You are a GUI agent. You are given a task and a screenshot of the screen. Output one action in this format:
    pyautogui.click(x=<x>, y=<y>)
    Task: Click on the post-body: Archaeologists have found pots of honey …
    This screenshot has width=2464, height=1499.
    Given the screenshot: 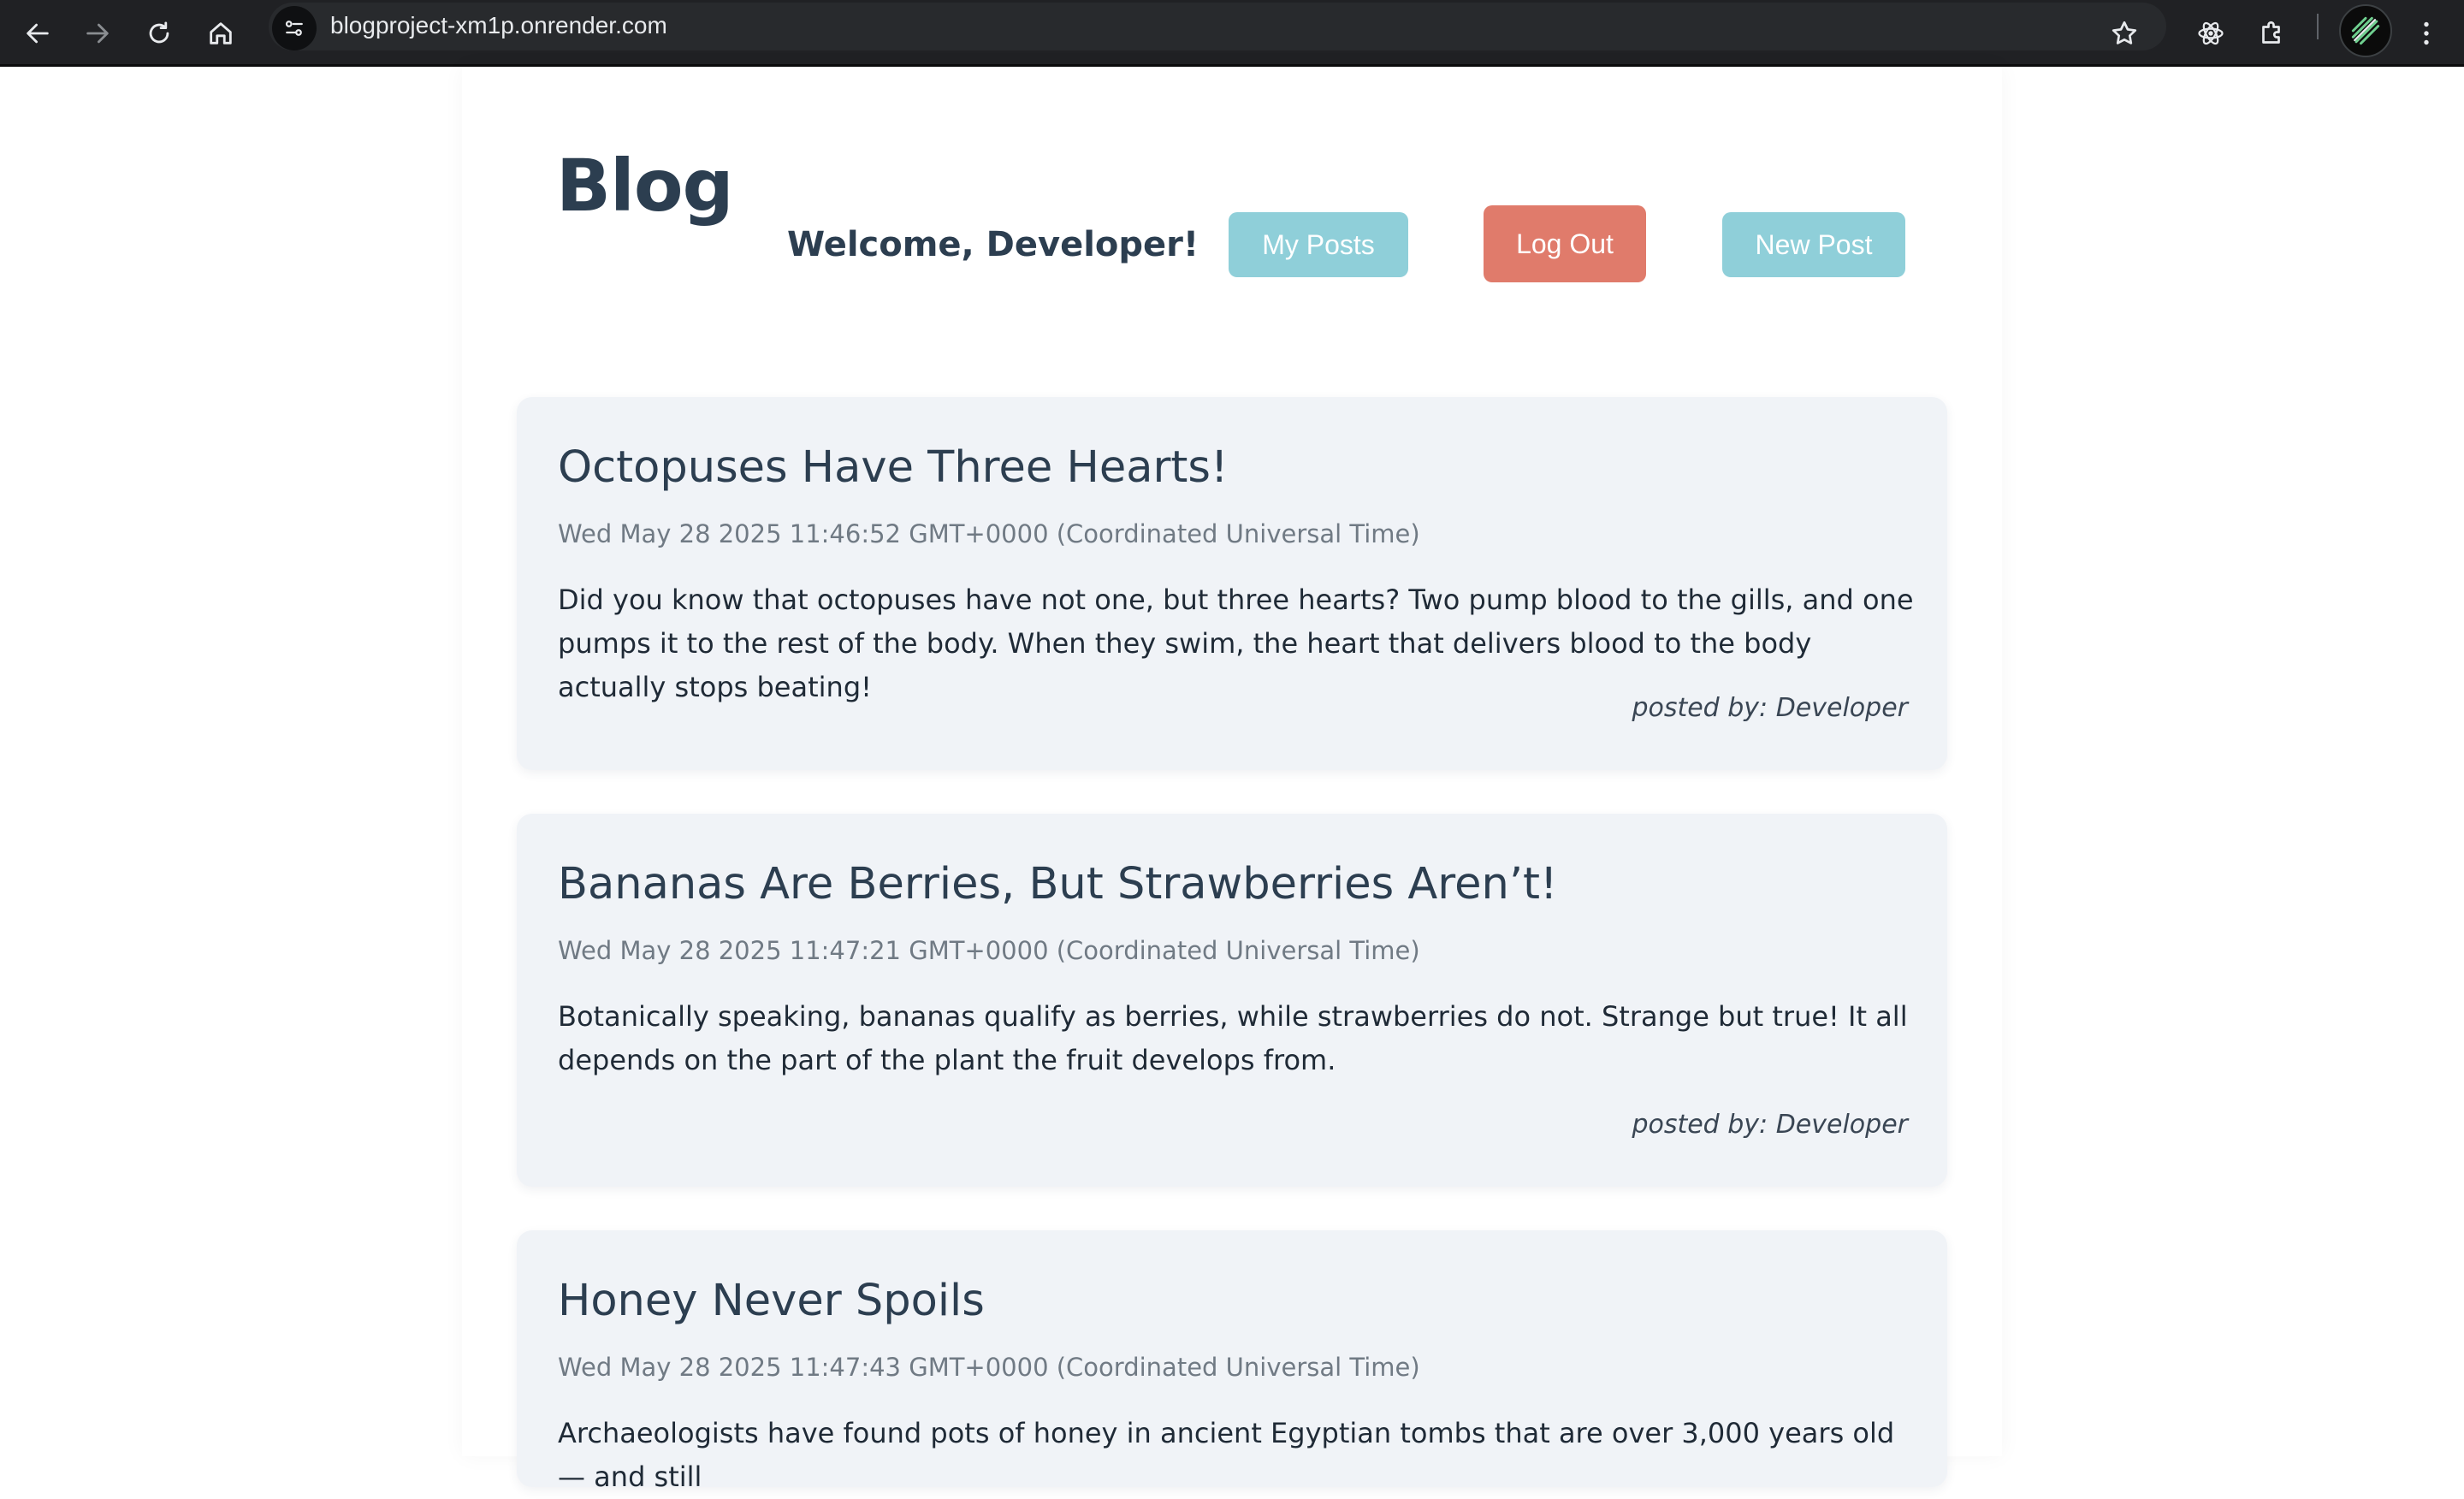 What is the action you would take?
    pyautogui.click(x=1226, y=1455)
    